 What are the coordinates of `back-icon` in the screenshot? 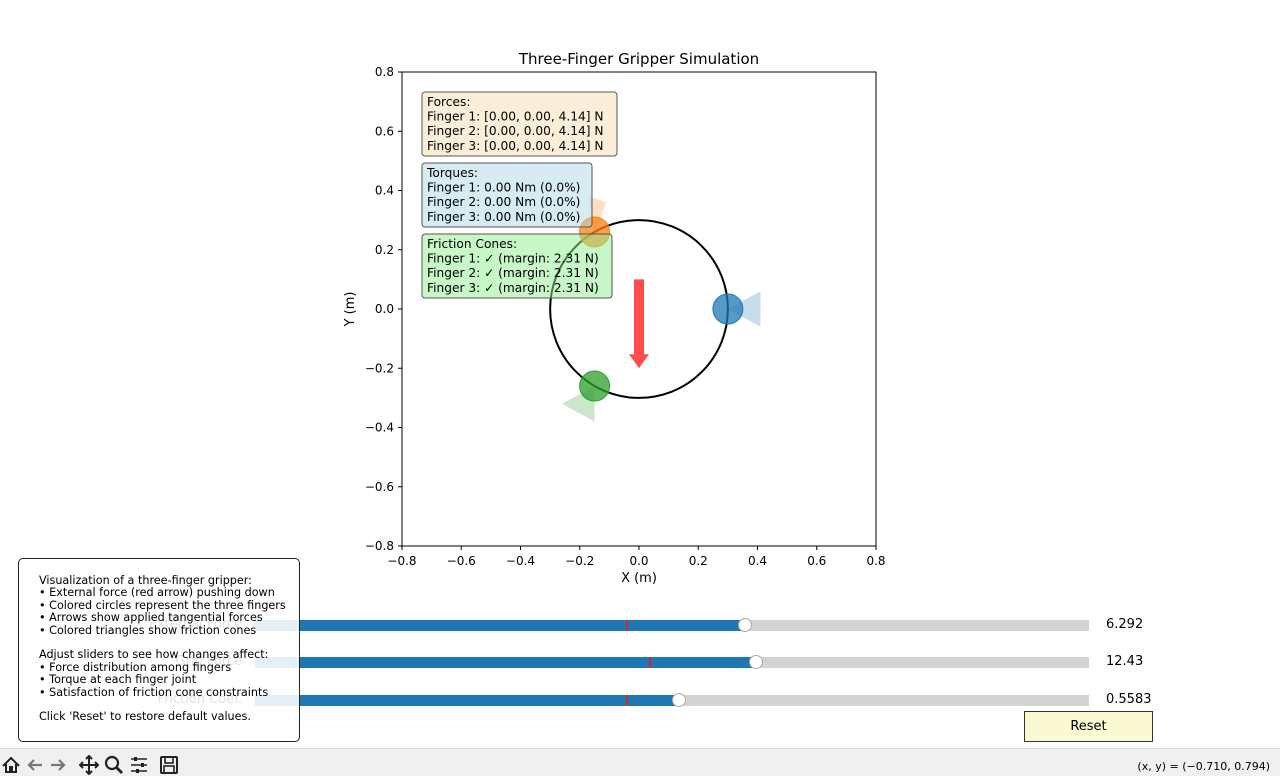 It's located at (34, 765).